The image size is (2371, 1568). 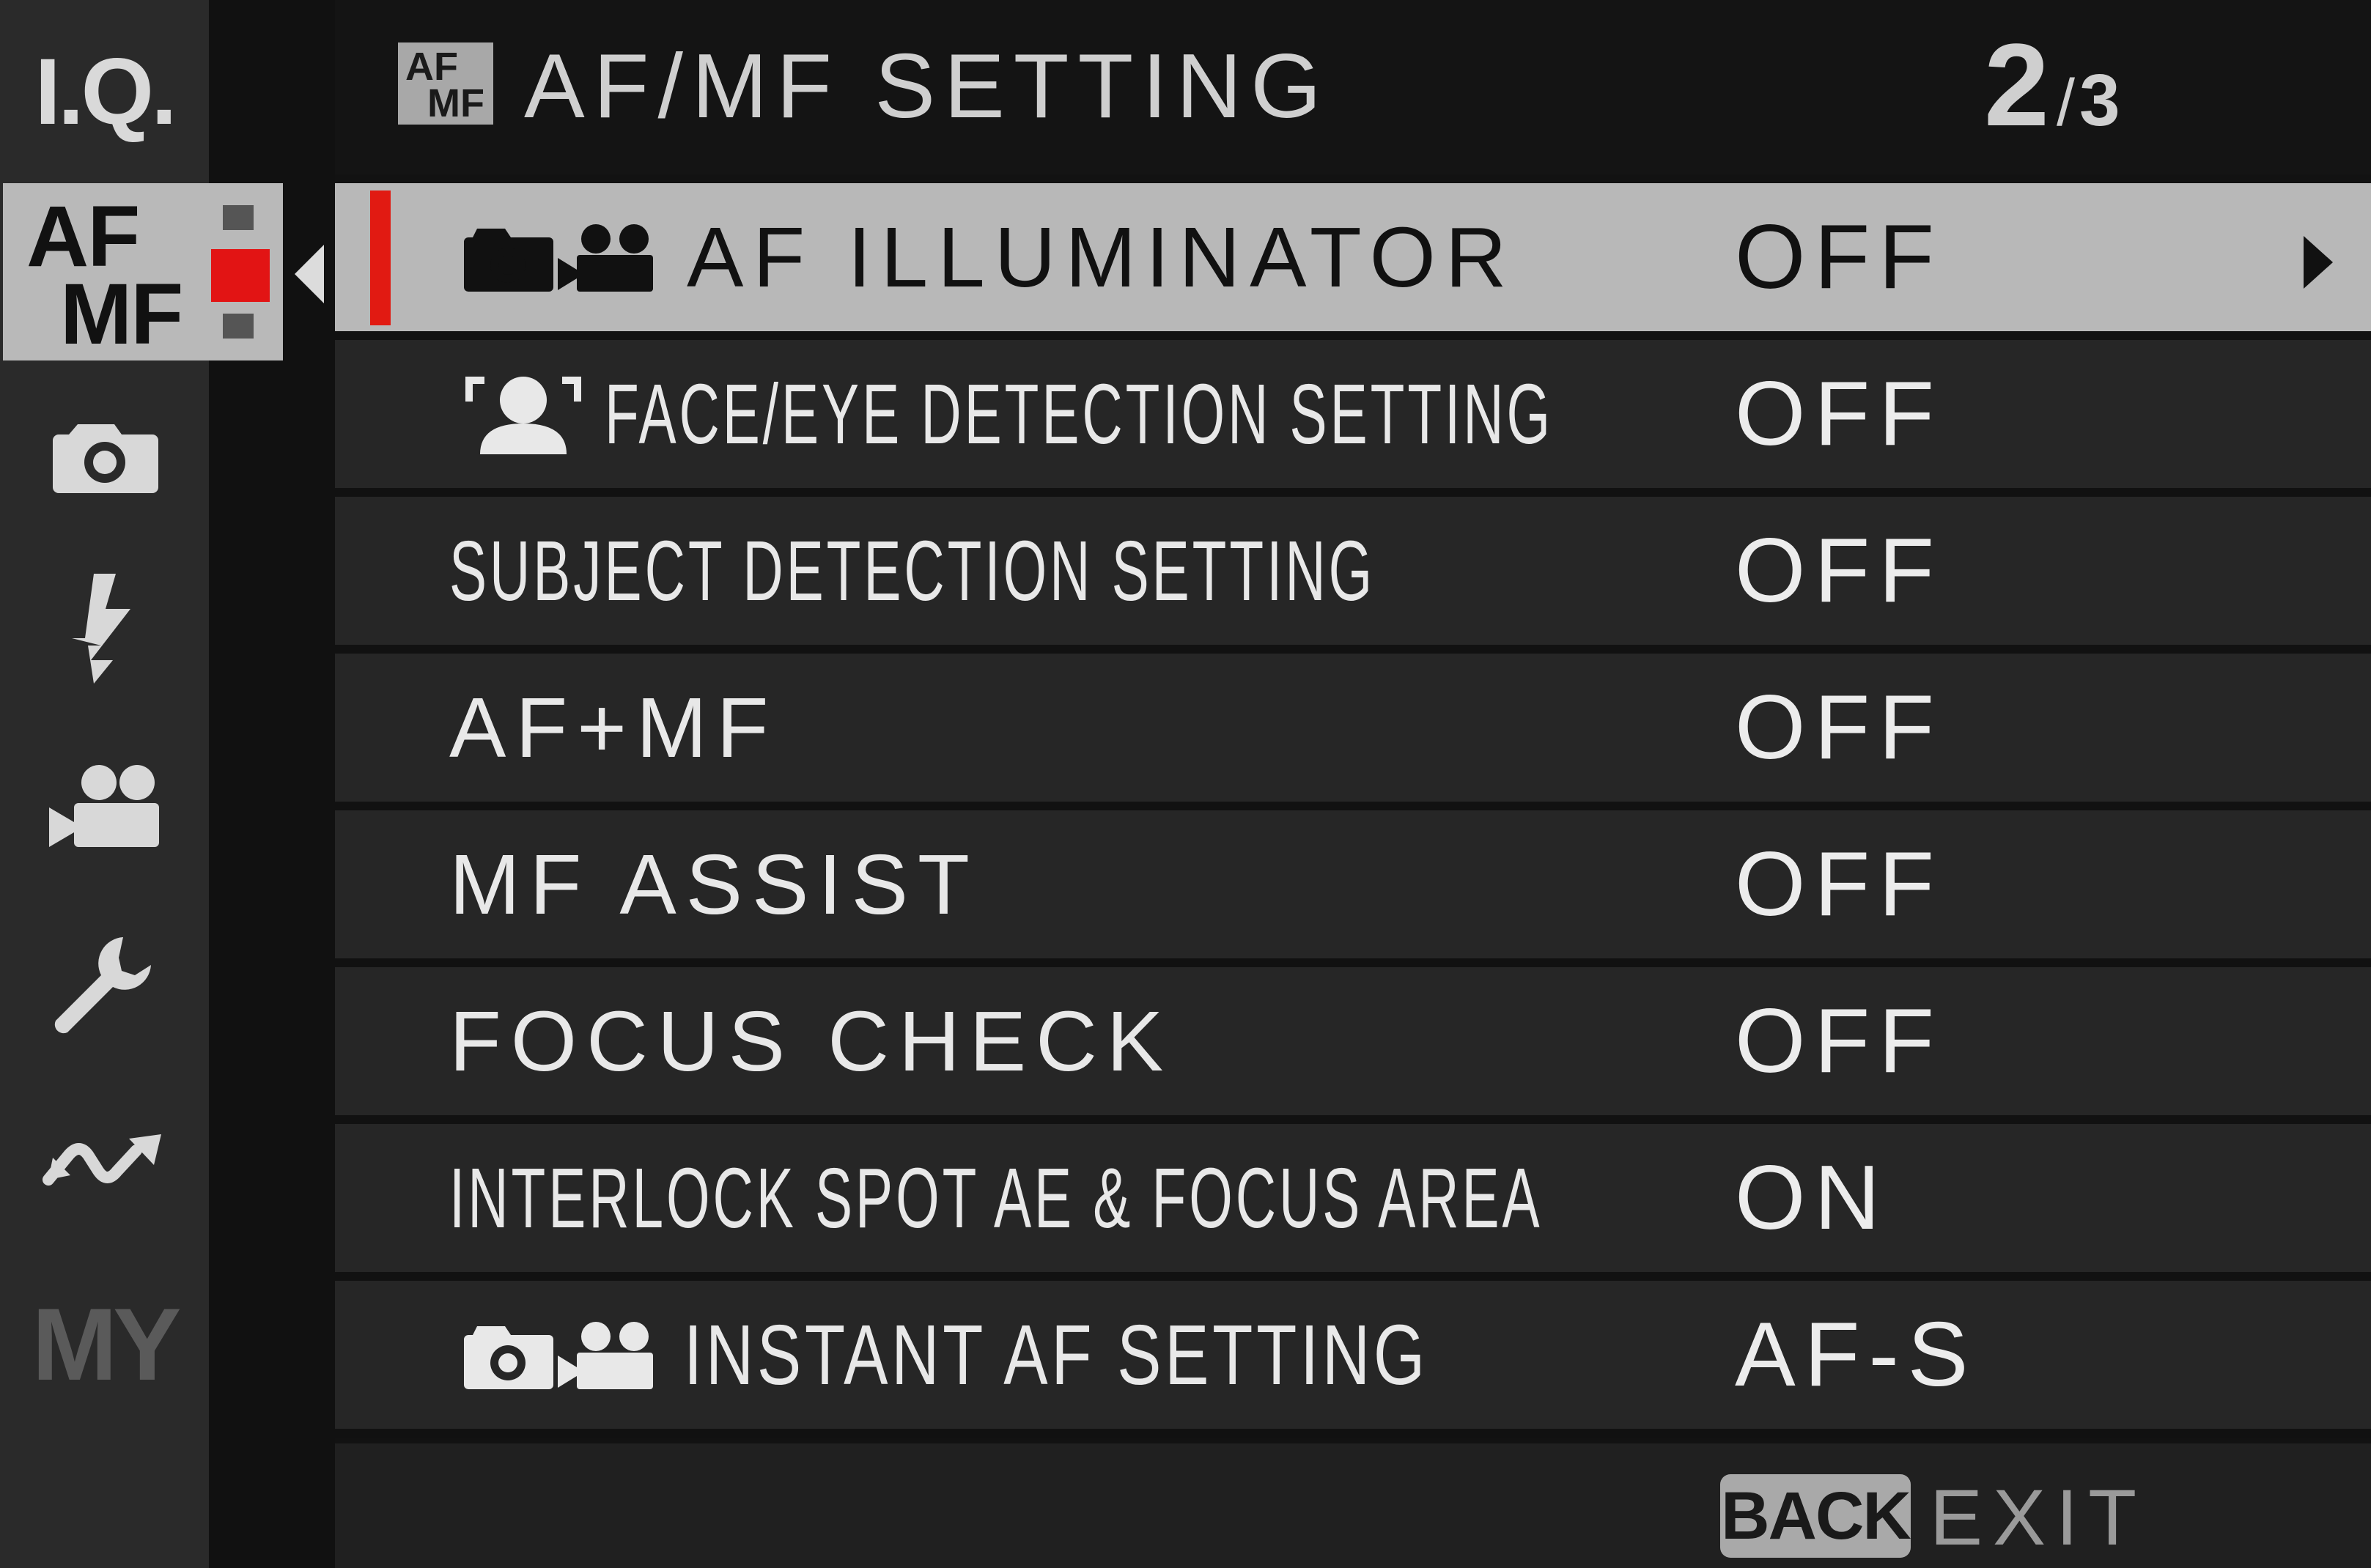 What do you see at coordinates (2099, 100) in the screenshot?
I see `page-total: 3` at bounding box center [2099, 100].